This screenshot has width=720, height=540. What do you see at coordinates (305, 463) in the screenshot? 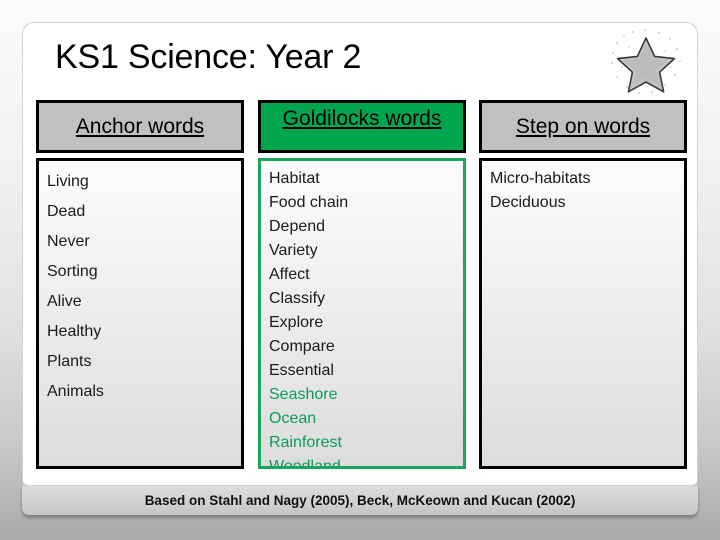
I see `list-item: Woodland` at bounding box center [305, 463].